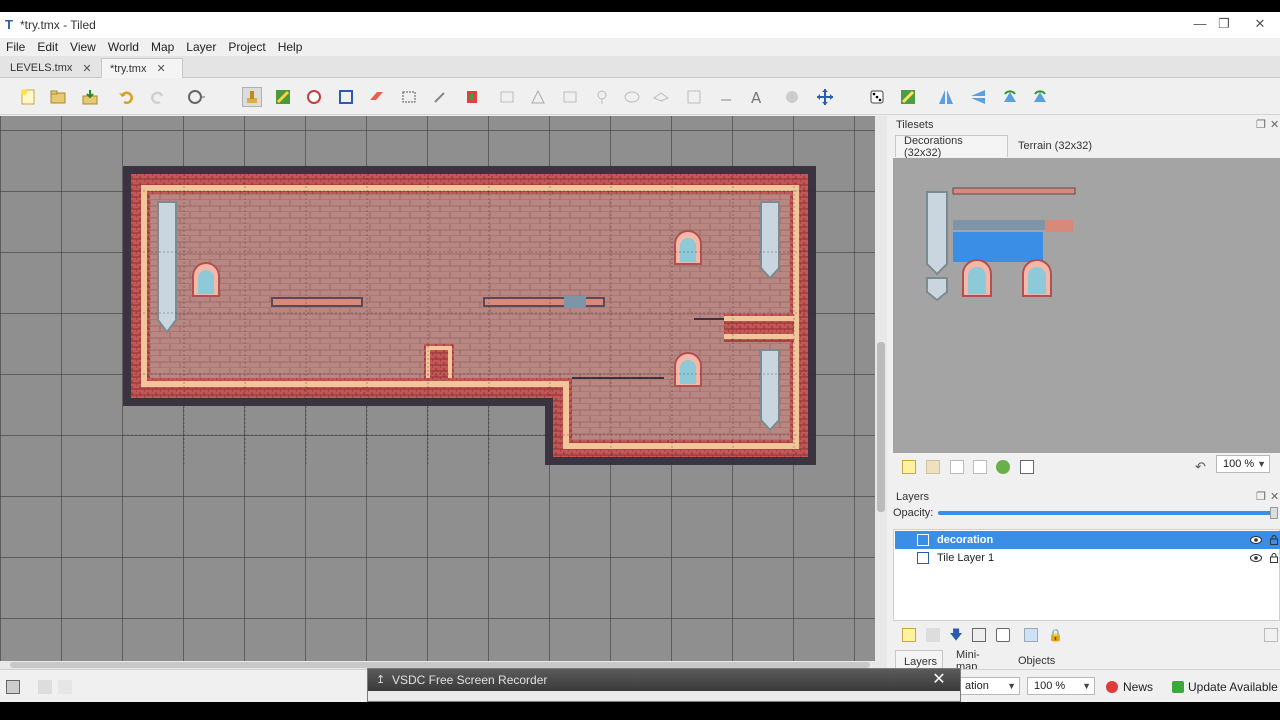 The height and width of the screenshot is (720, 1280). Describe the element at coordinates (314, 97) in the screenshot. I see `wang-brush-icon` at that location.